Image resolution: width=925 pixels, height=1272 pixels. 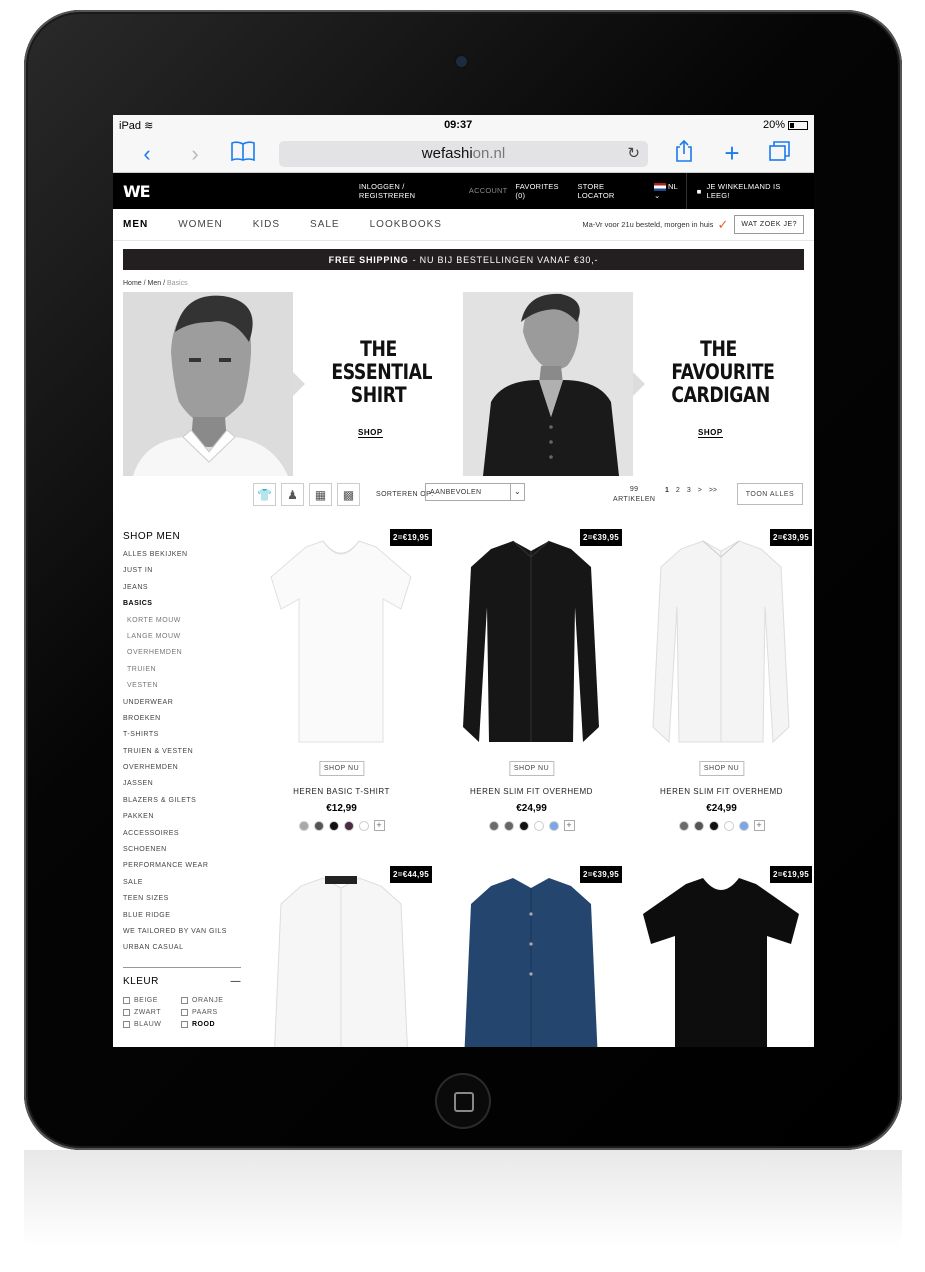 I want to click on page-last: >>, so click(x=713, y=490).